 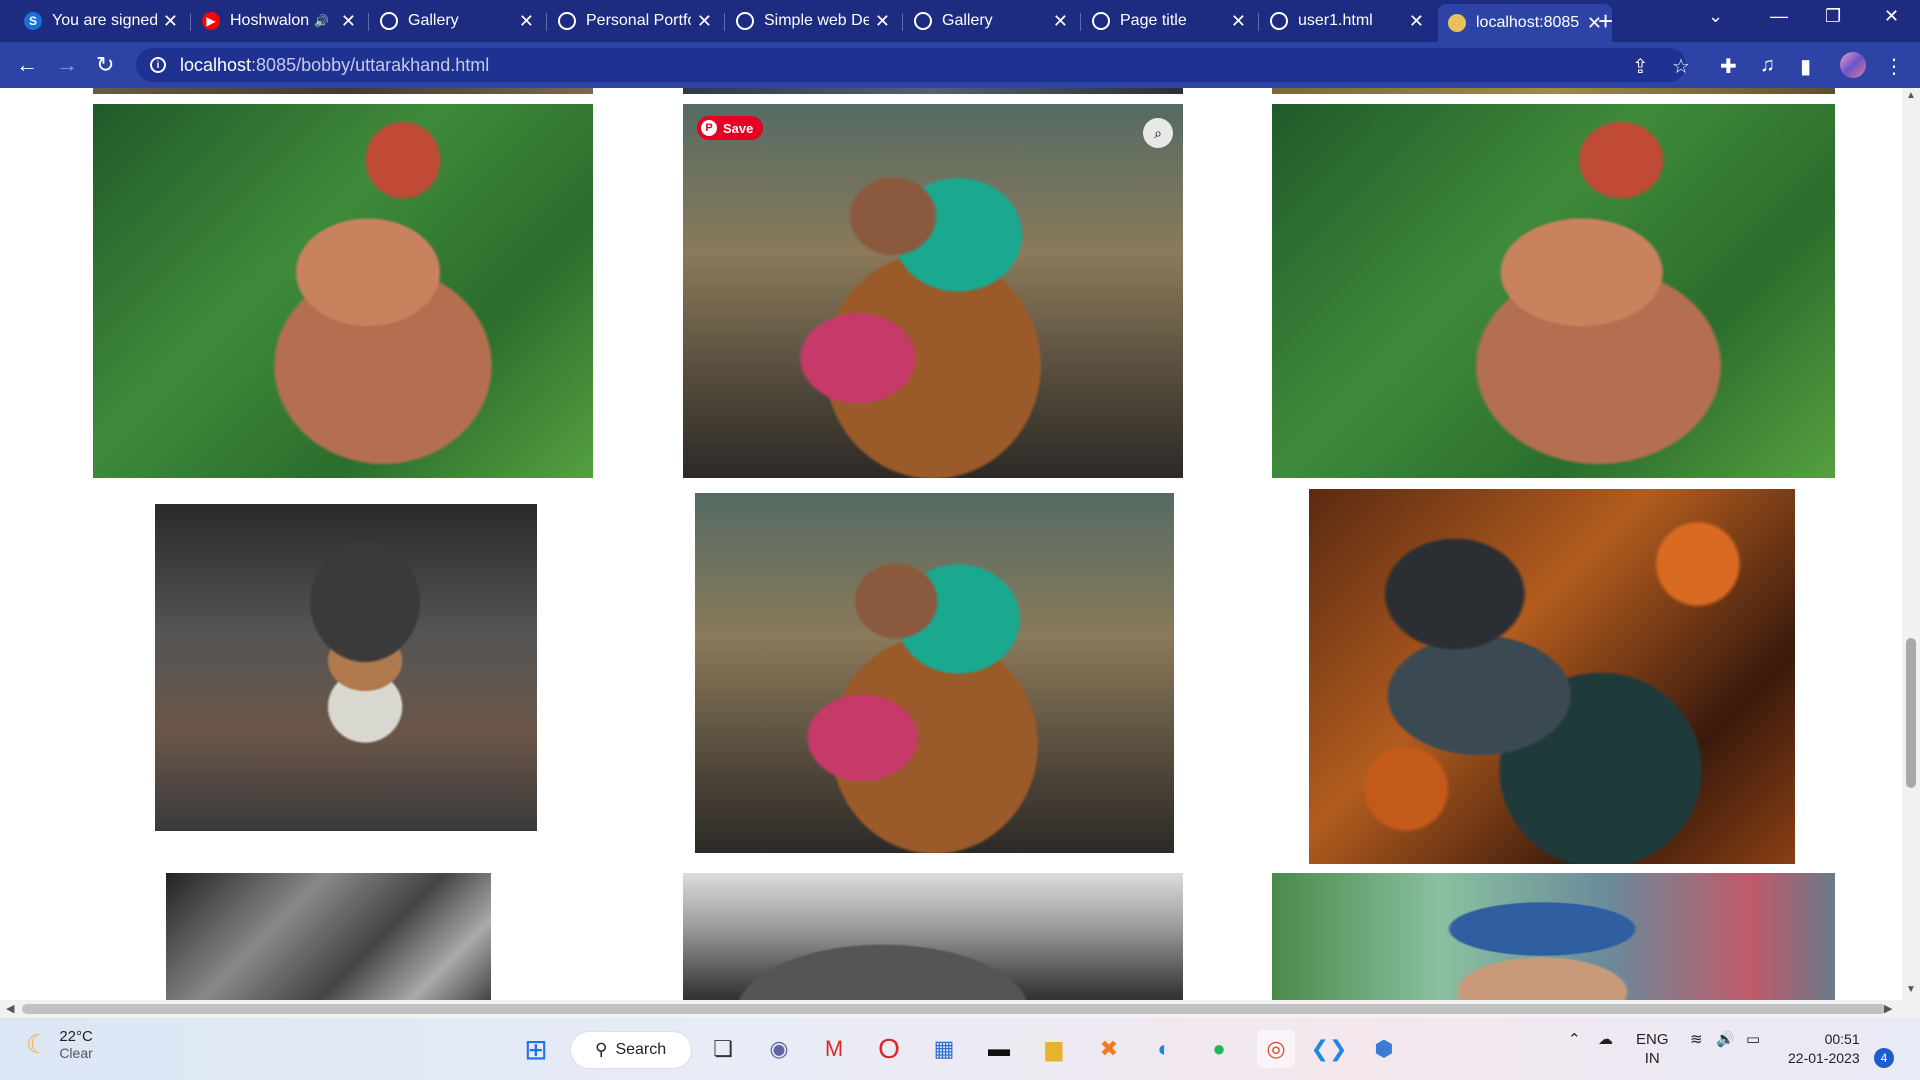 What do you see at coordinates (933, 936) in the screenshot?
I see `gallery-image-bw-hay` at bounding box center [933, 936].